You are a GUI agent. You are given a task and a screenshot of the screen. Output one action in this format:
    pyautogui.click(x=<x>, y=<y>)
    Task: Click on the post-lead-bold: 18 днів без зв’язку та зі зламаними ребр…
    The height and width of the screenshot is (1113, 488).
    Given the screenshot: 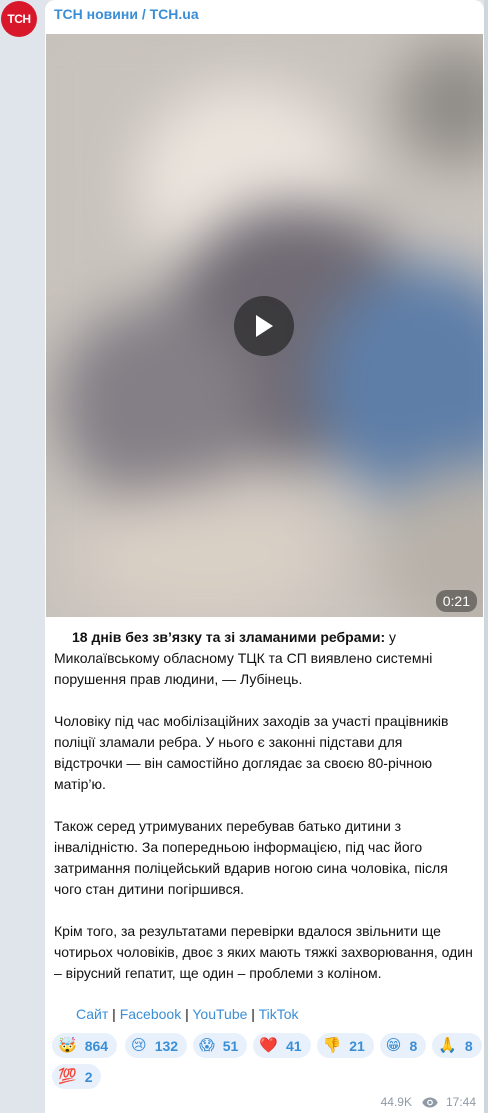 What is the action you would take?
    pyautogui.click(x=229, y=637)
    